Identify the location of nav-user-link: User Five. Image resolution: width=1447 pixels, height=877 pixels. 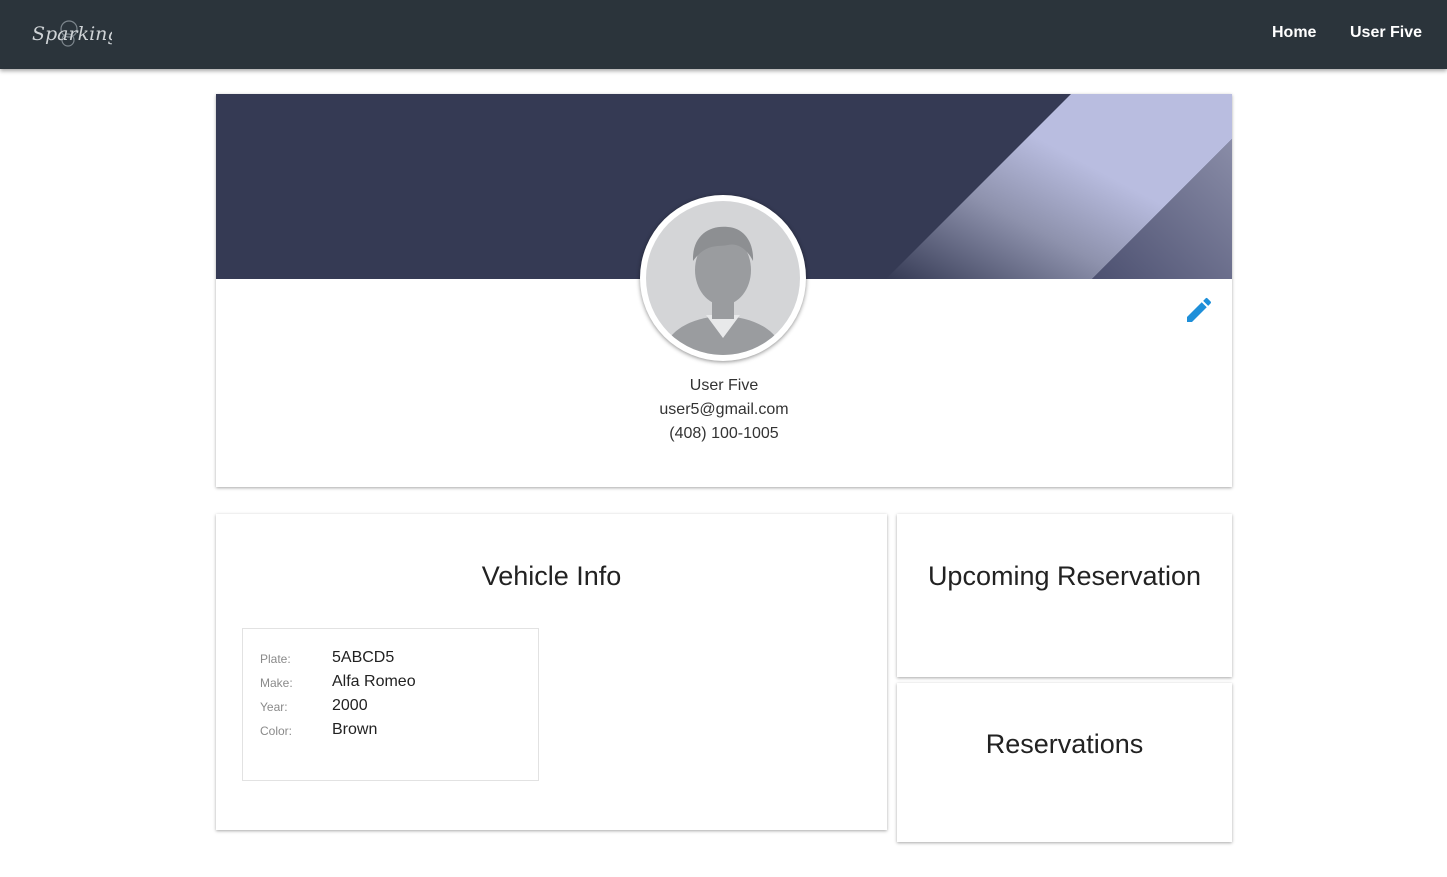
(1386, 33).